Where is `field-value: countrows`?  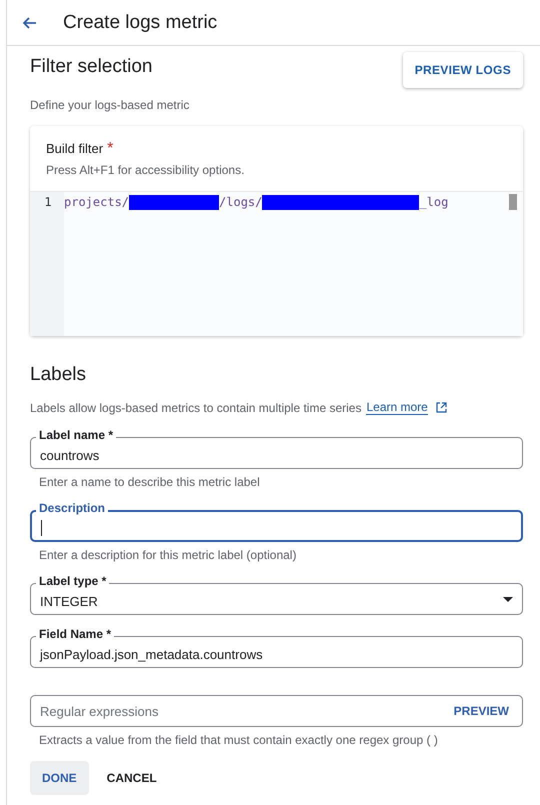 field-value: countrows is located at coordinates (70, 455).